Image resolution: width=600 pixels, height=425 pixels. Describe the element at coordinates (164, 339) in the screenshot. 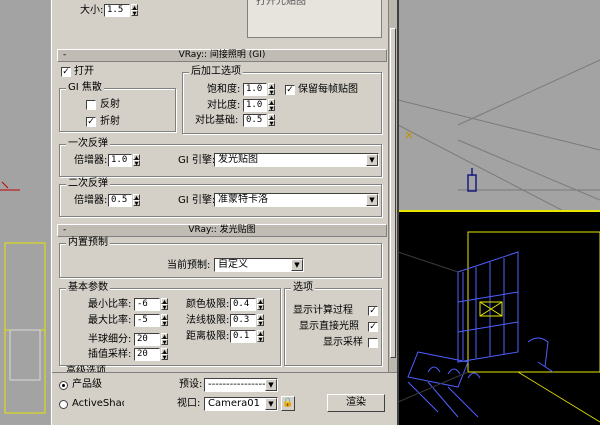

I see `hsph-subdivs-arrows: ▲ ▼` at that location.